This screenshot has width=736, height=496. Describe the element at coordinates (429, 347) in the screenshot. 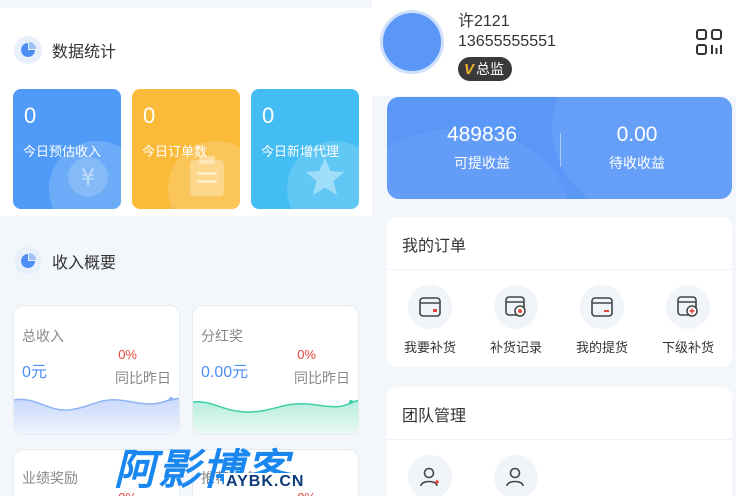

I see `order-item-label: 我要补货` at that location.